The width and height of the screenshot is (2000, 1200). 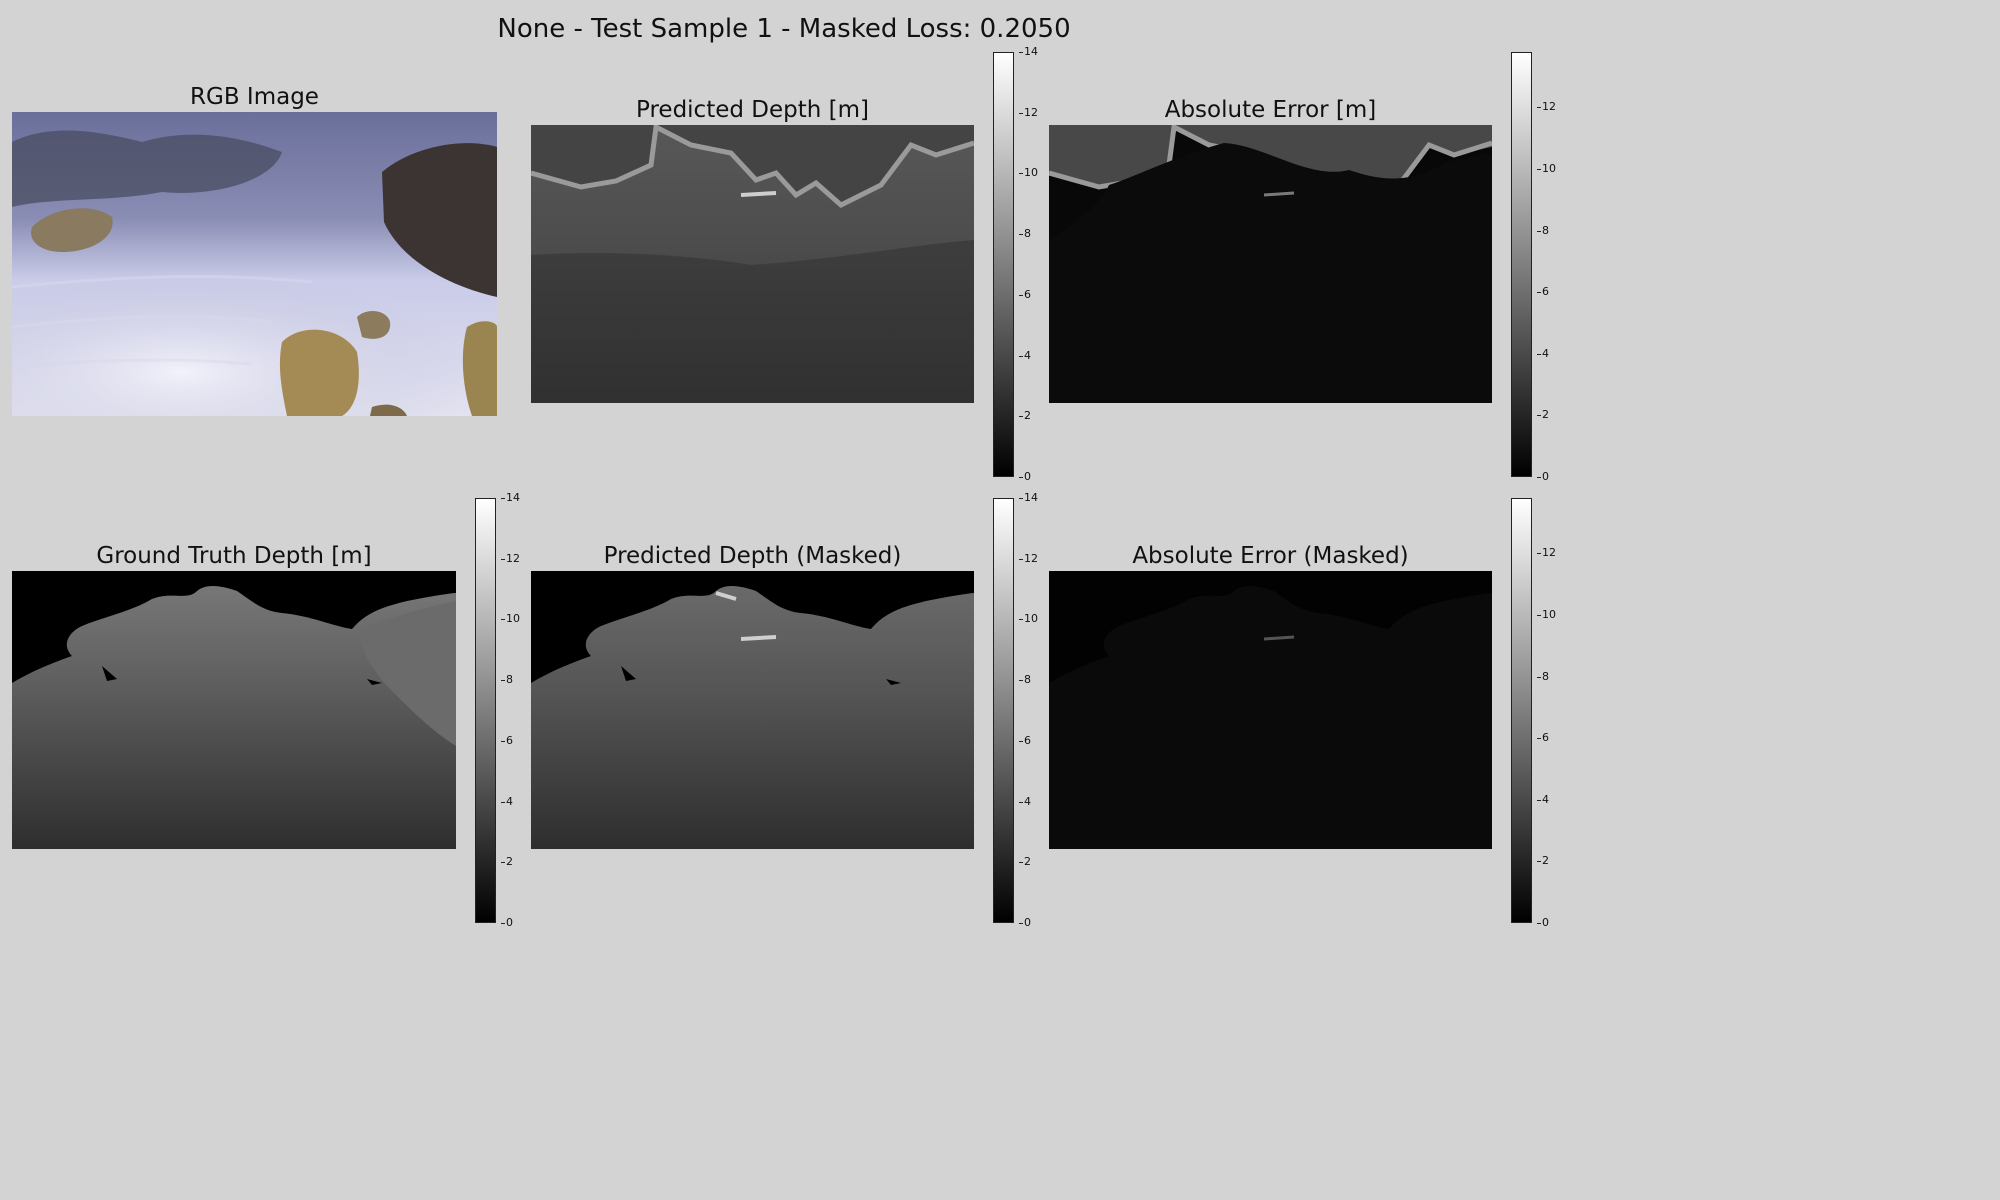 I want to click on absolute-error-masked-map, so click(x=1270, y=710).